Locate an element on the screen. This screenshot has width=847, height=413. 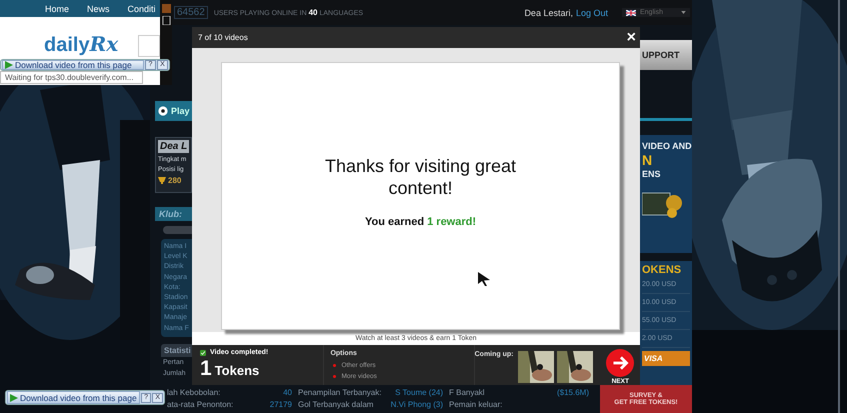
promo-banner: VIDEO AND N ENS is located at coordinates (666, 194).